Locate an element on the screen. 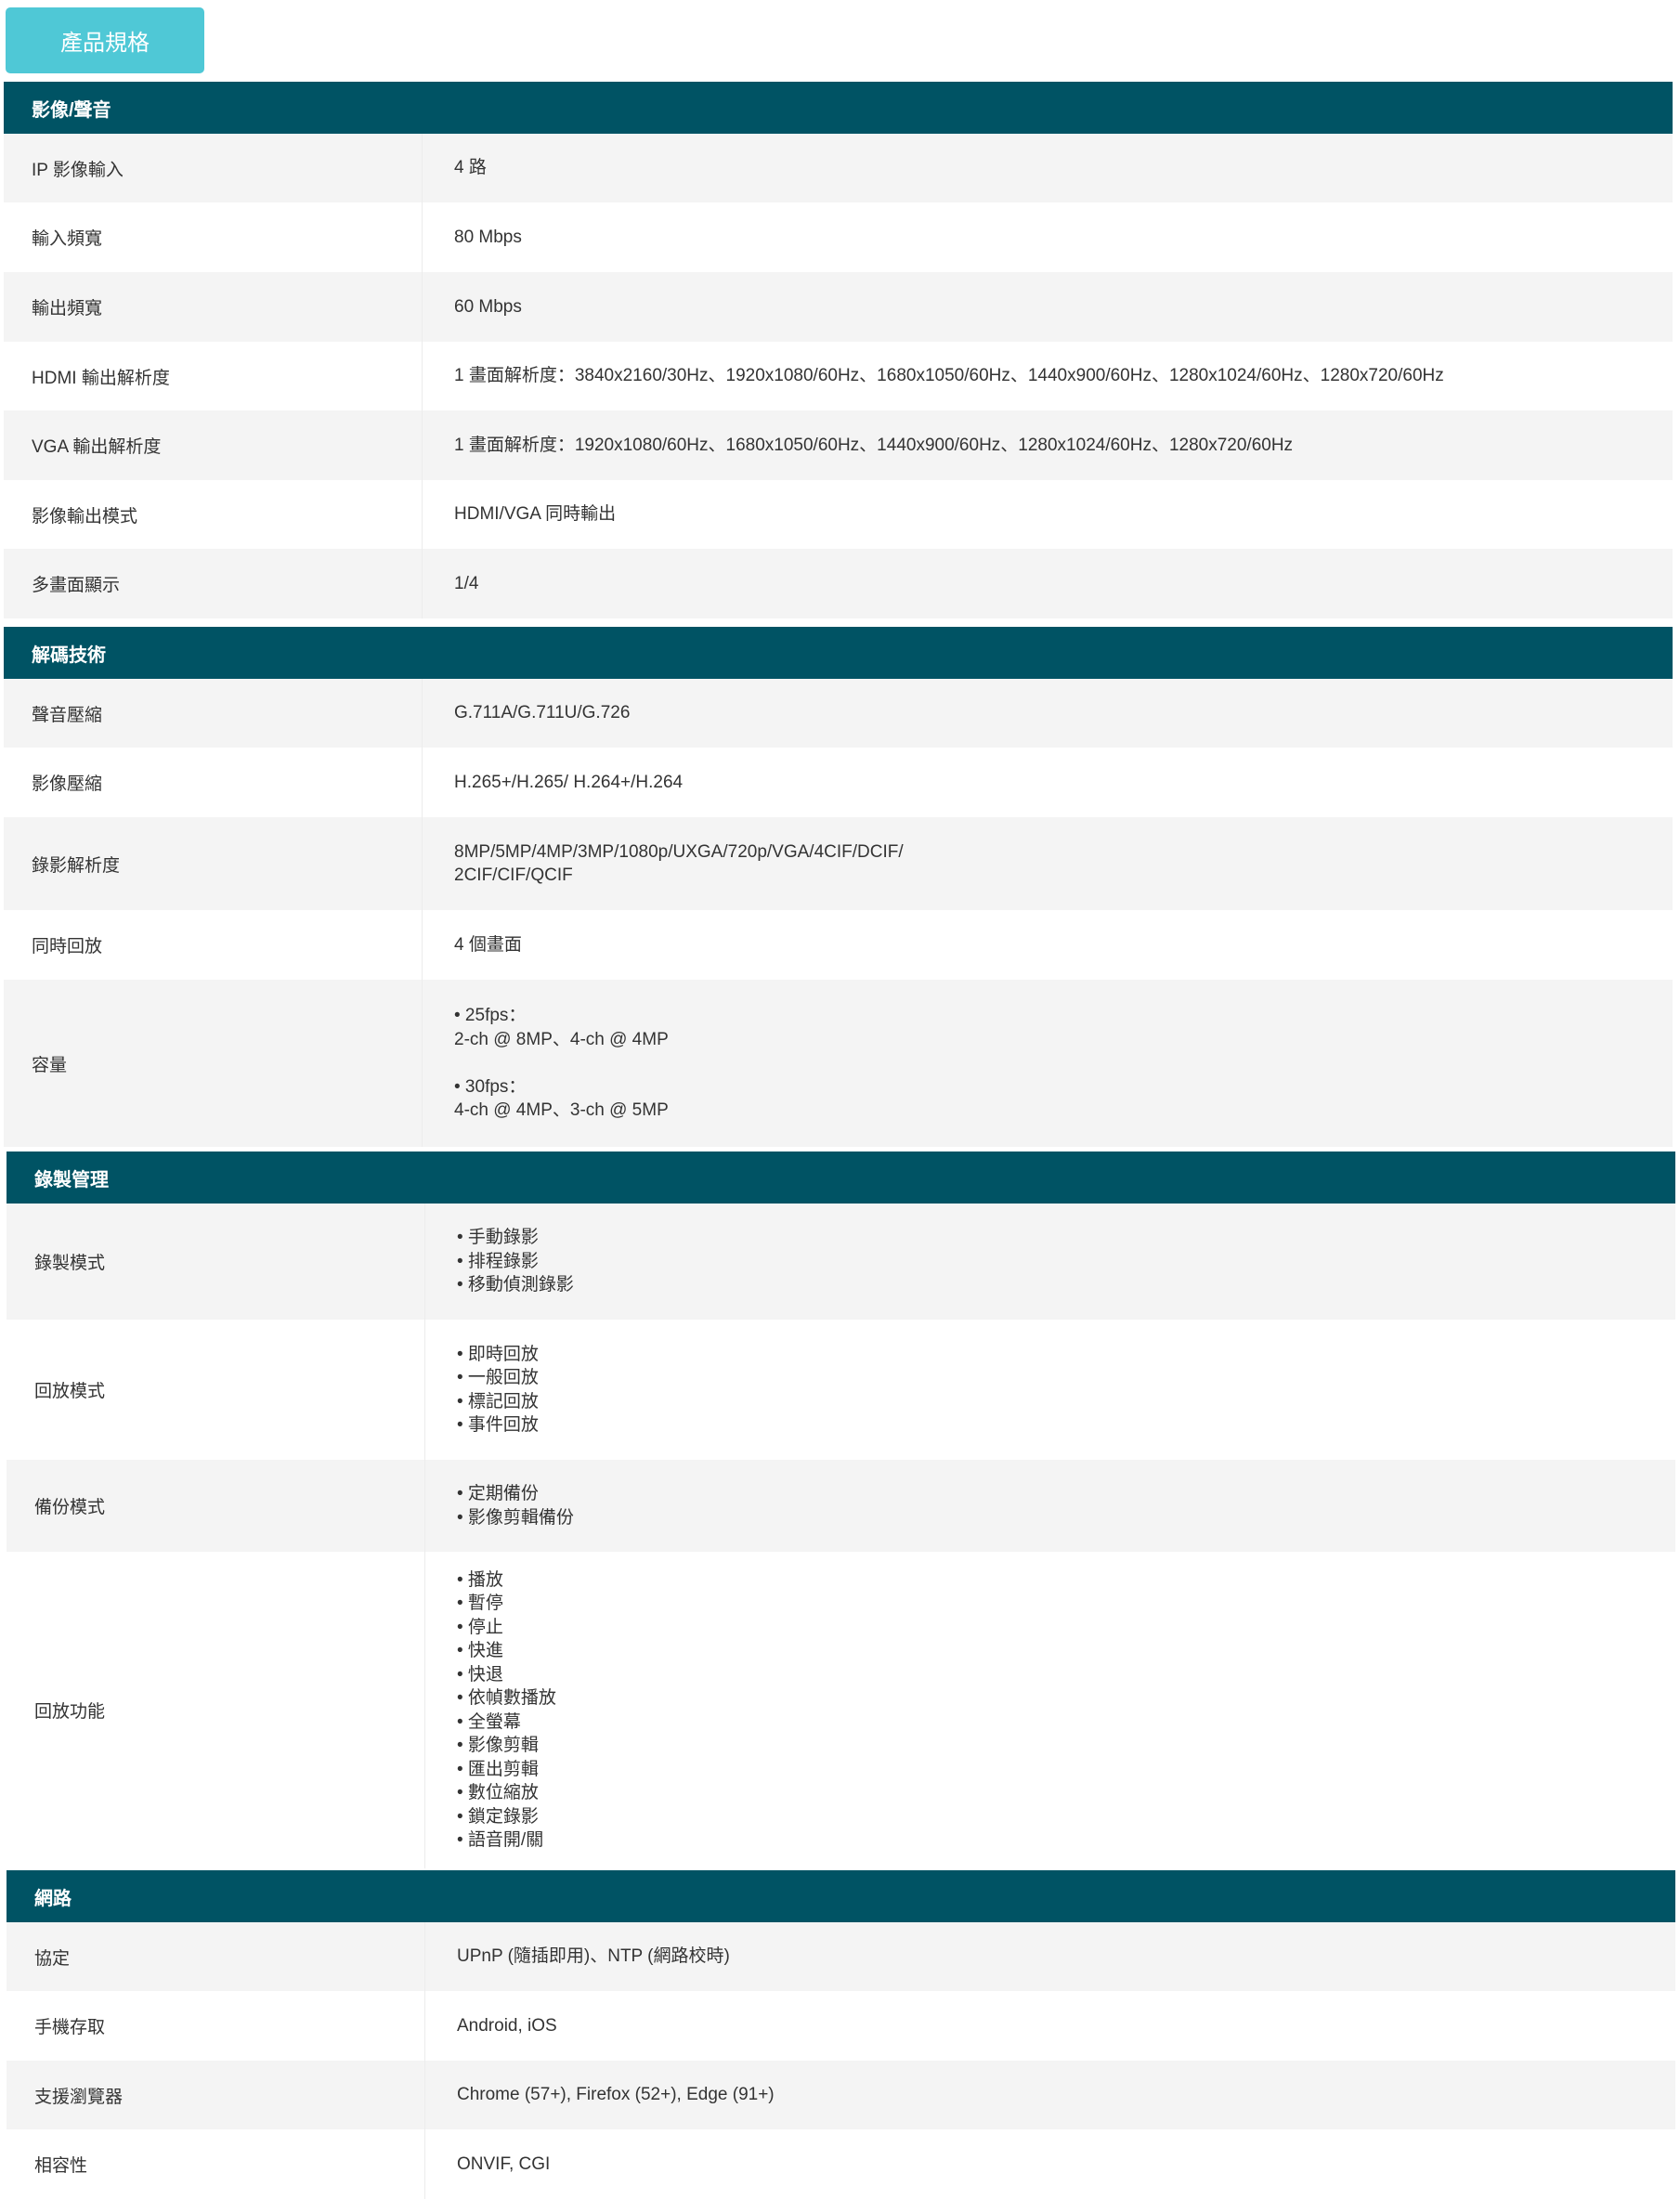  spec-label: 協定 is located at coordinates (52, 1958).